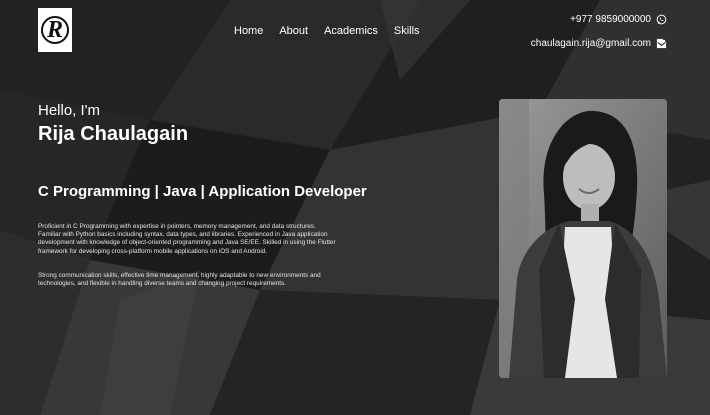 Image resolution: width=710 pixels, height=415 pixels. Describe the element at coordinates (293, 31) in the screenshot. I see `nav-about-link: About` at that location.